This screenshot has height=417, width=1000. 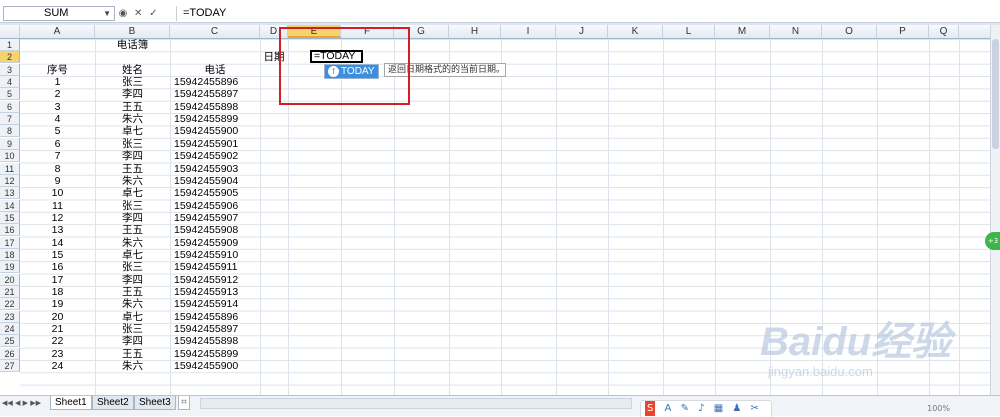 What do you see at coordinates (215, 218) in the screenshot?
I see `record-phone: 15942455907` at bounding box center [215, 218].